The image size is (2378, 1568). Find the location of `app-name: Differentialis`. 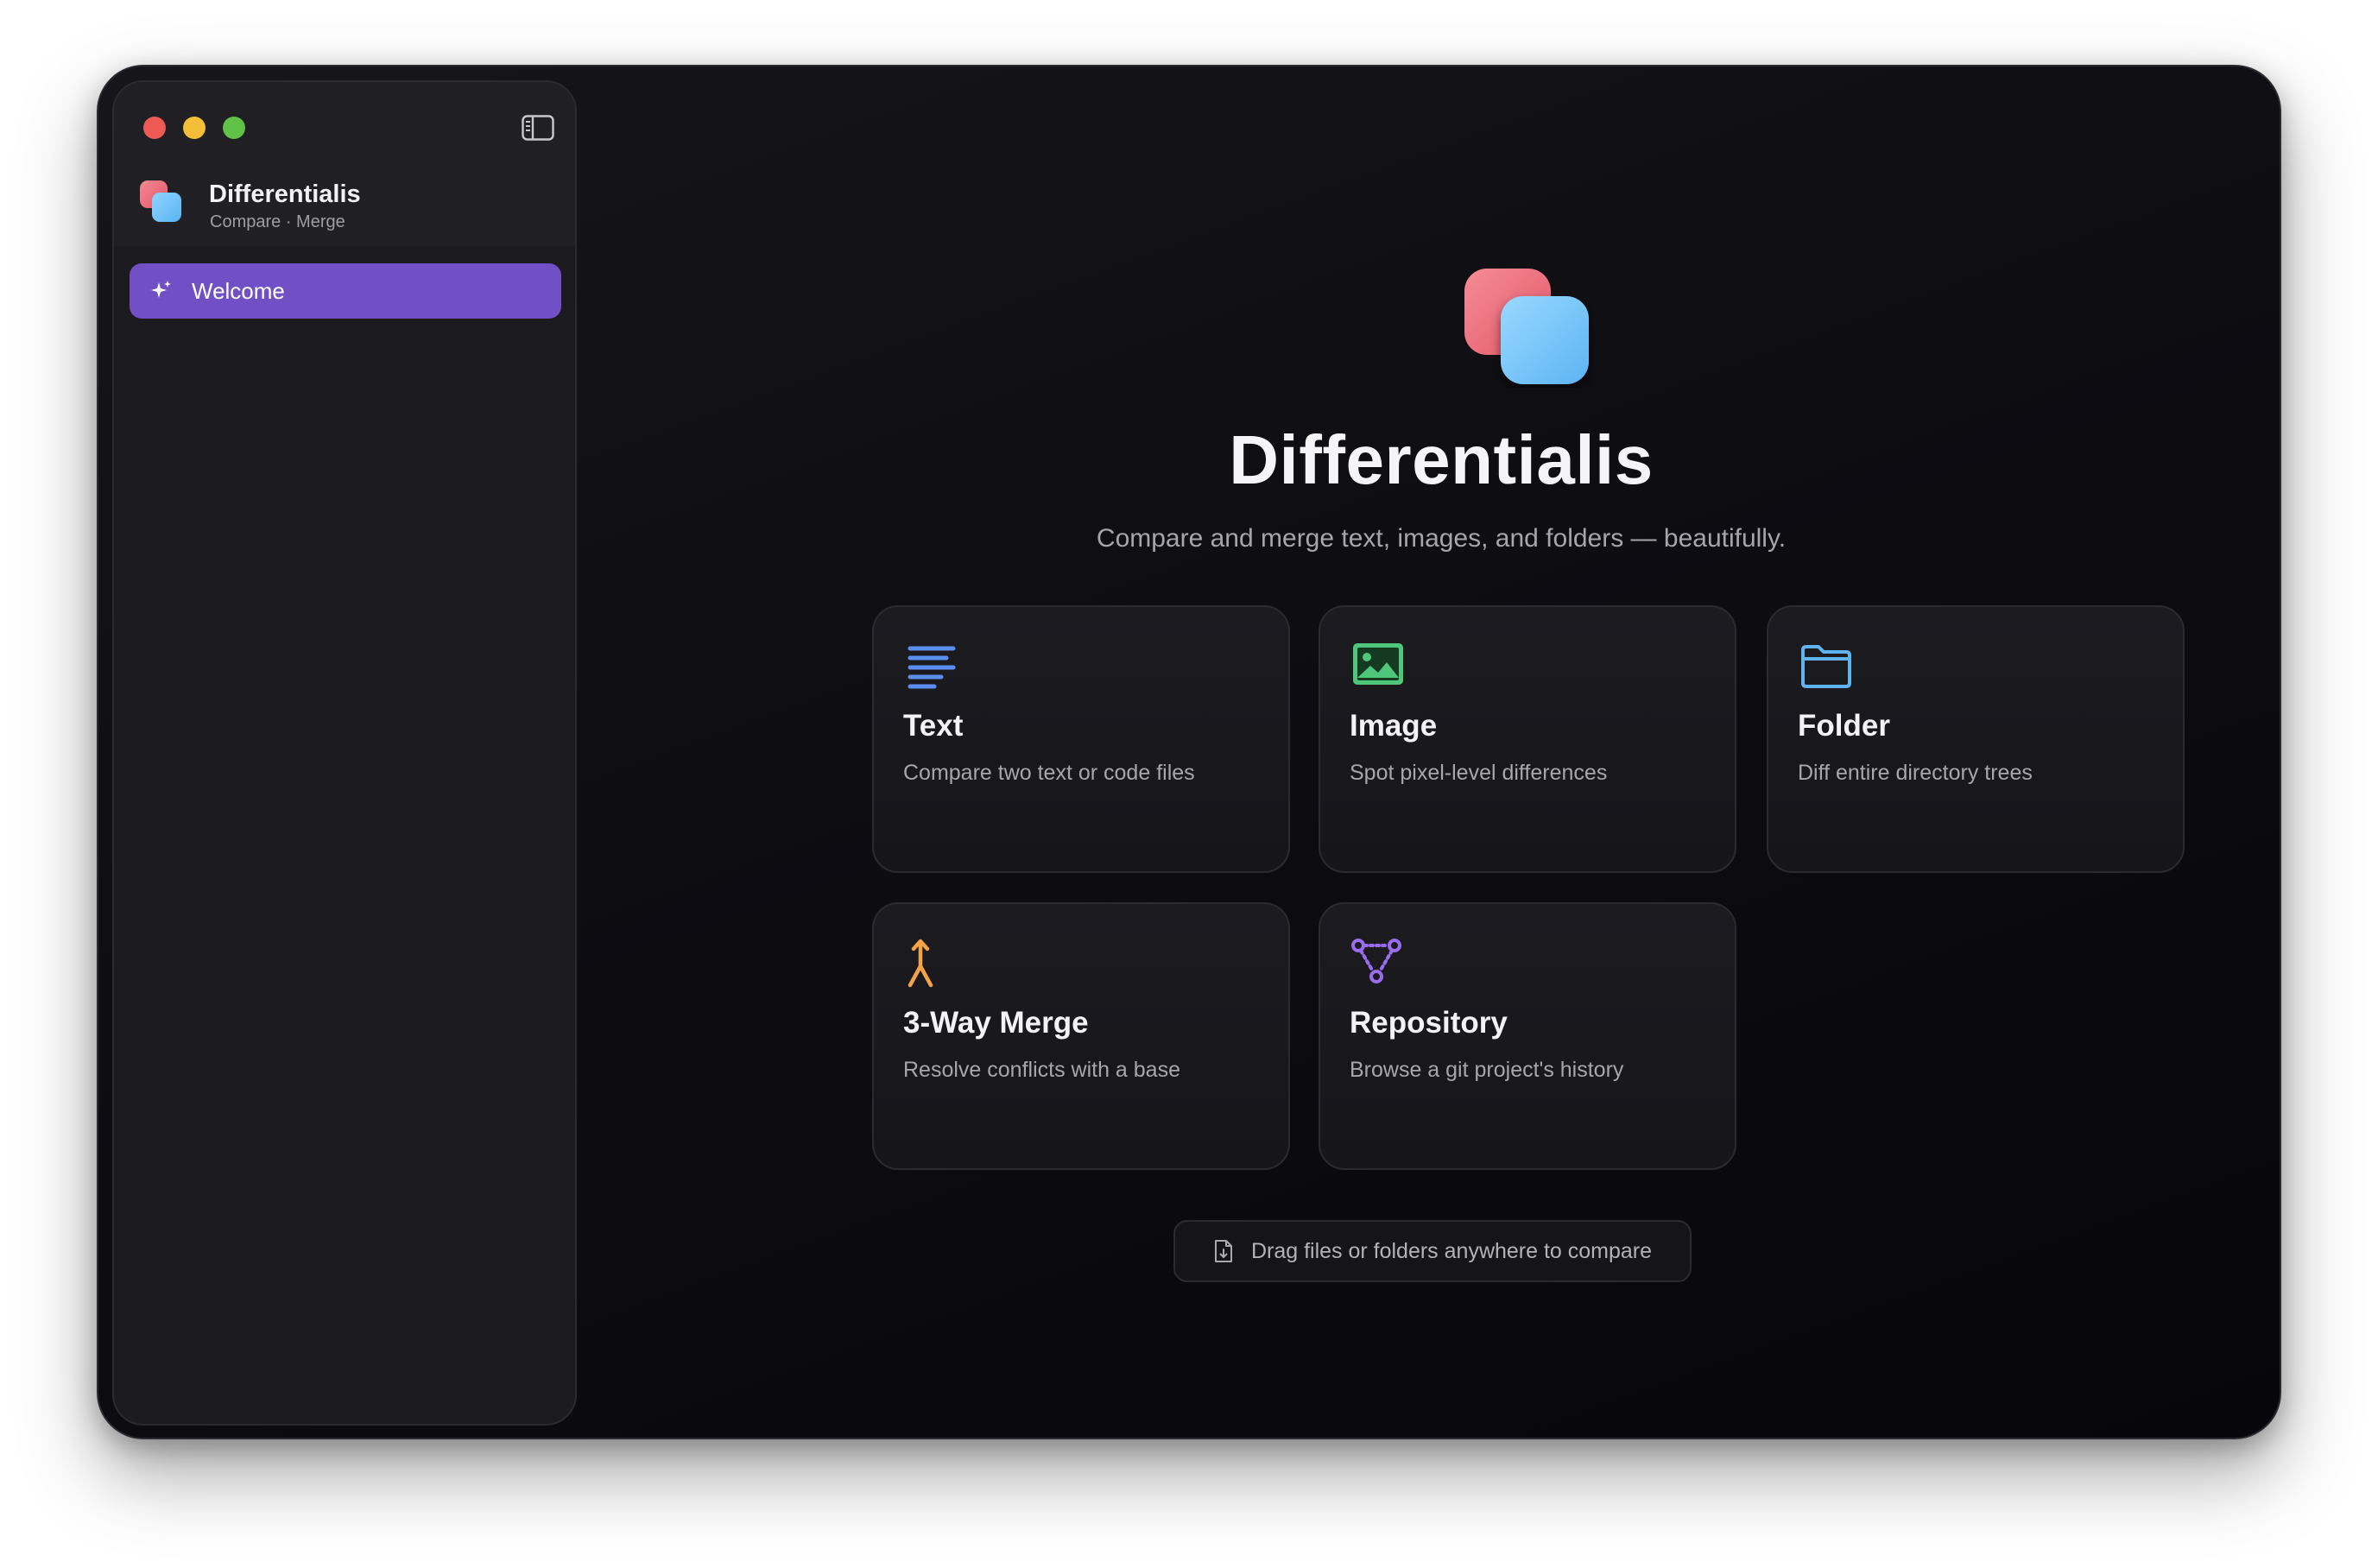

app-name: Differentialis is located at coordinates (285, 194).